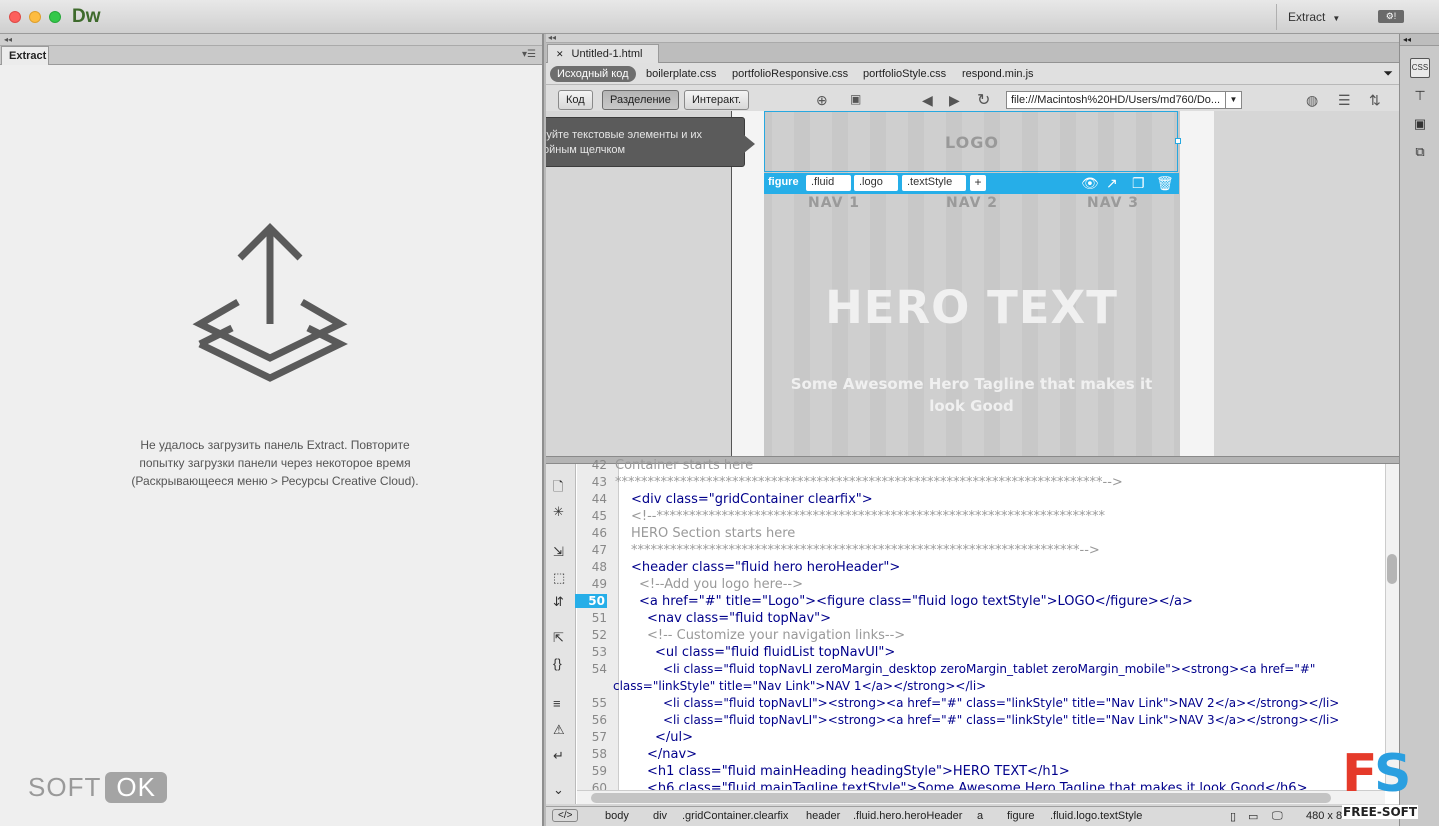 Image resolution: width=1439 pixels, height=826 pixels. I want to click on line-number: 57, so click(599, 737).